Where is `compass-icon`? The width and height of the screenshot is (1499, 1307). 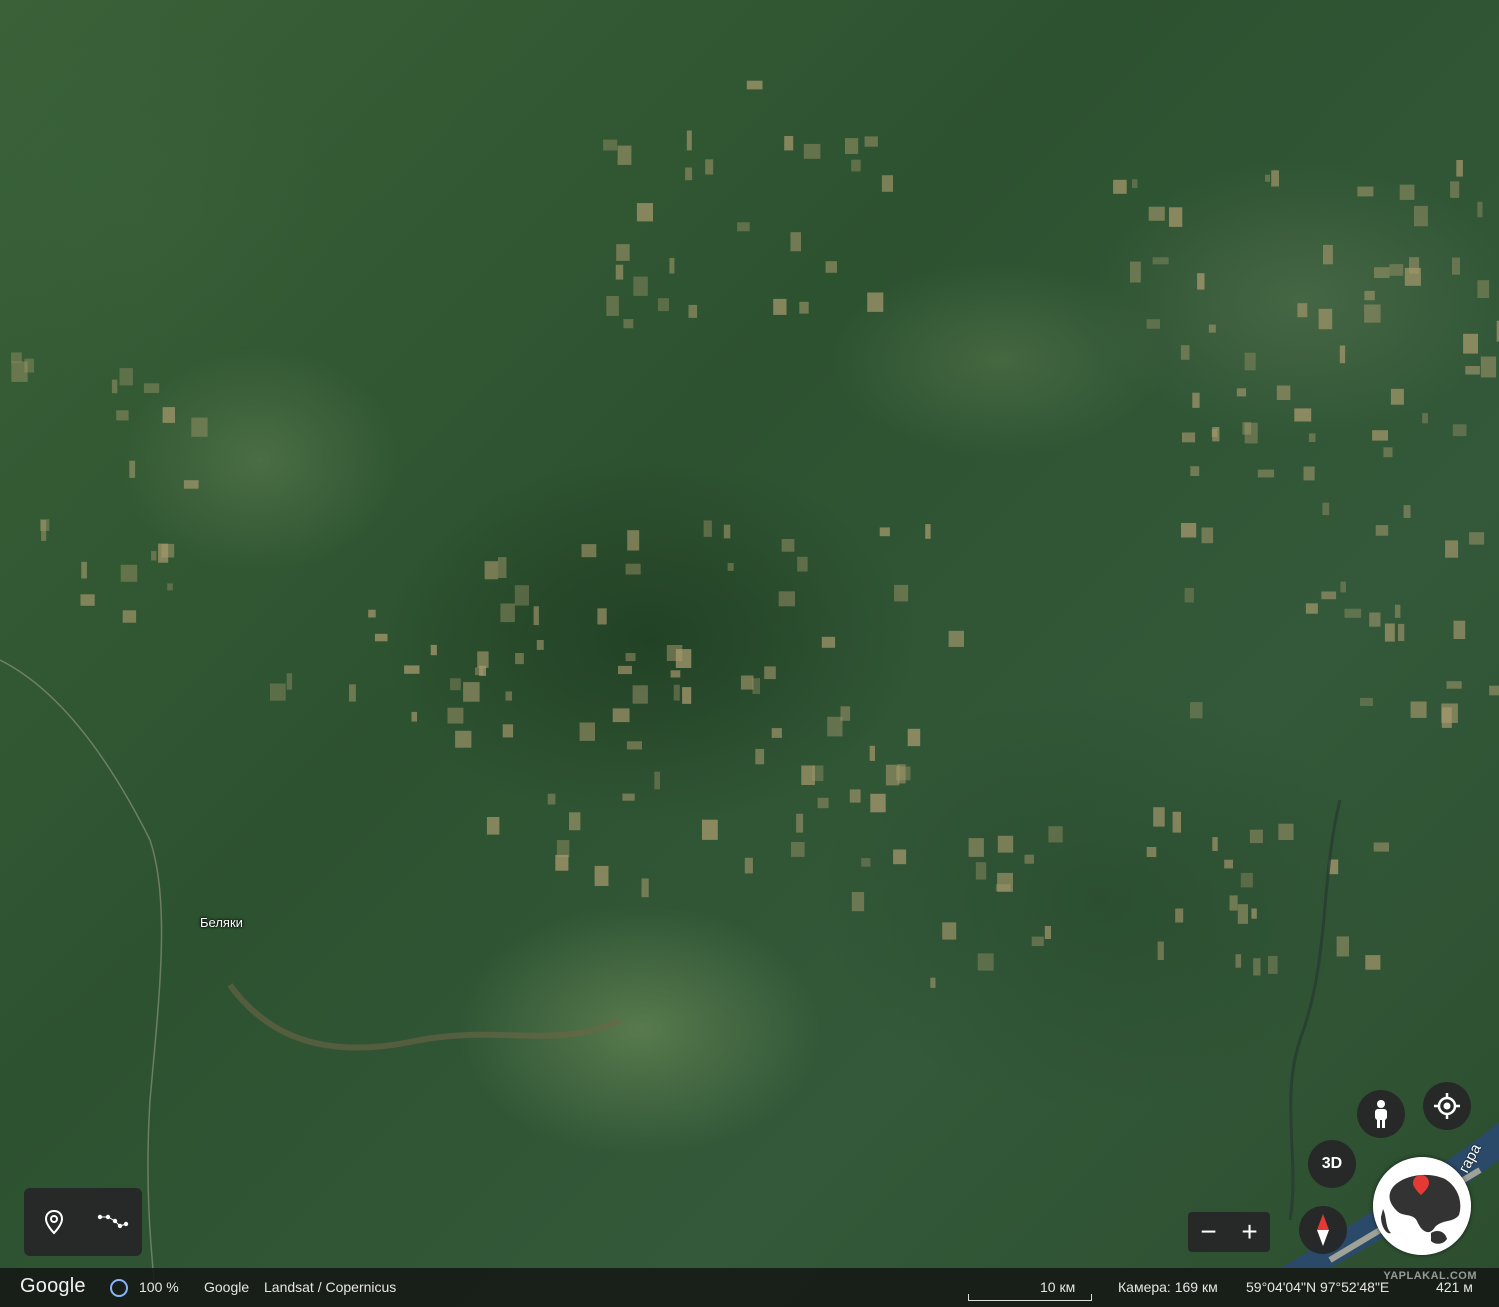
compass-icon is located at coordinates (1323, 1230).